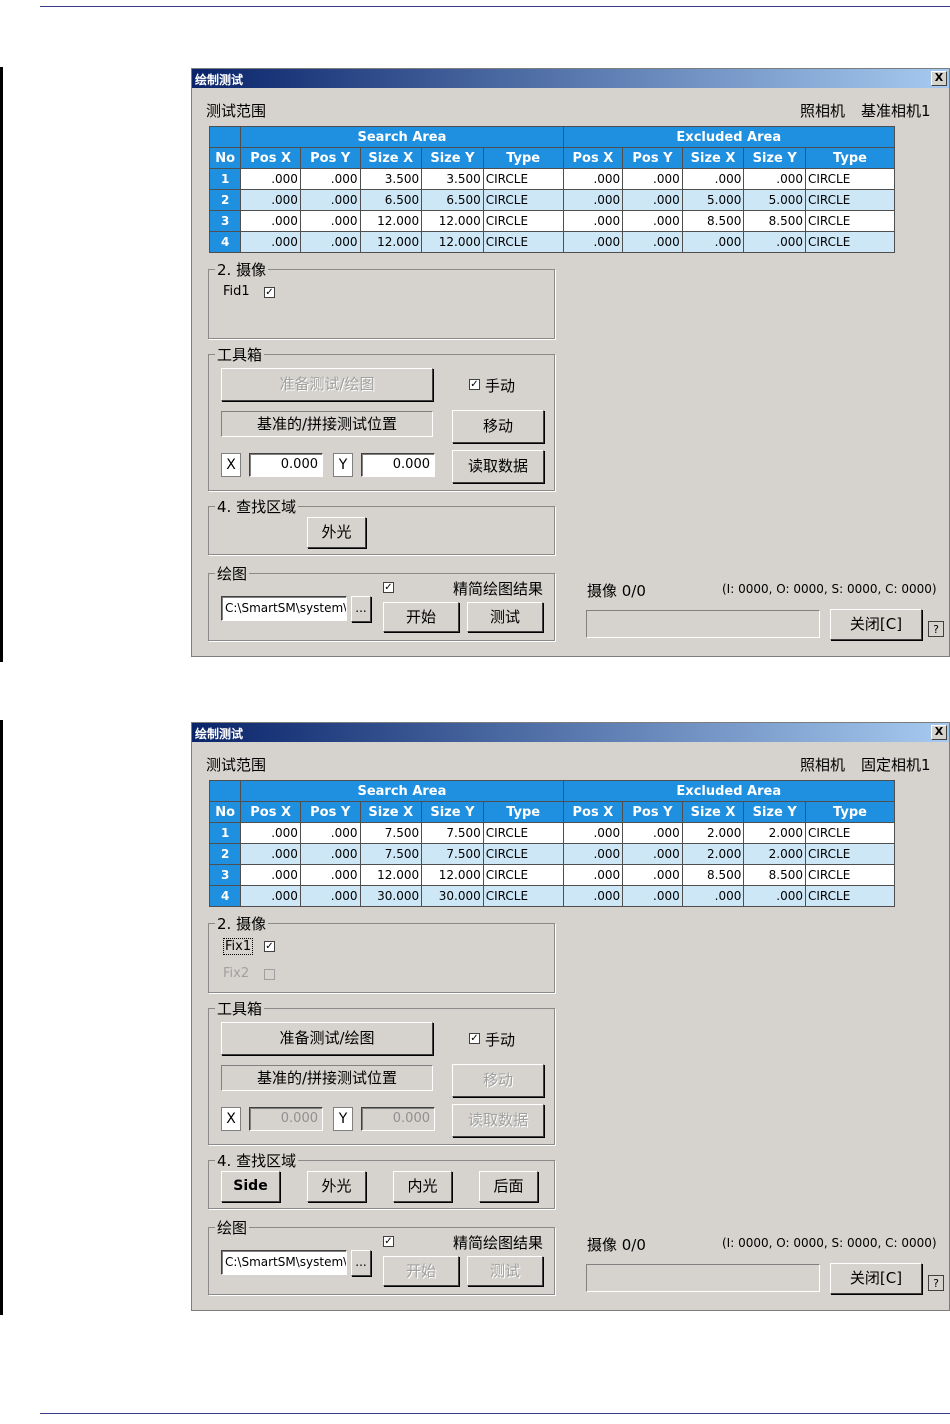 The height and width of the screenshot is (1424, 950). What do you see at coordinates (422, 1186) in the screenshot?
I see `search-area-button: 内光` at bounding box center [422, 1186].